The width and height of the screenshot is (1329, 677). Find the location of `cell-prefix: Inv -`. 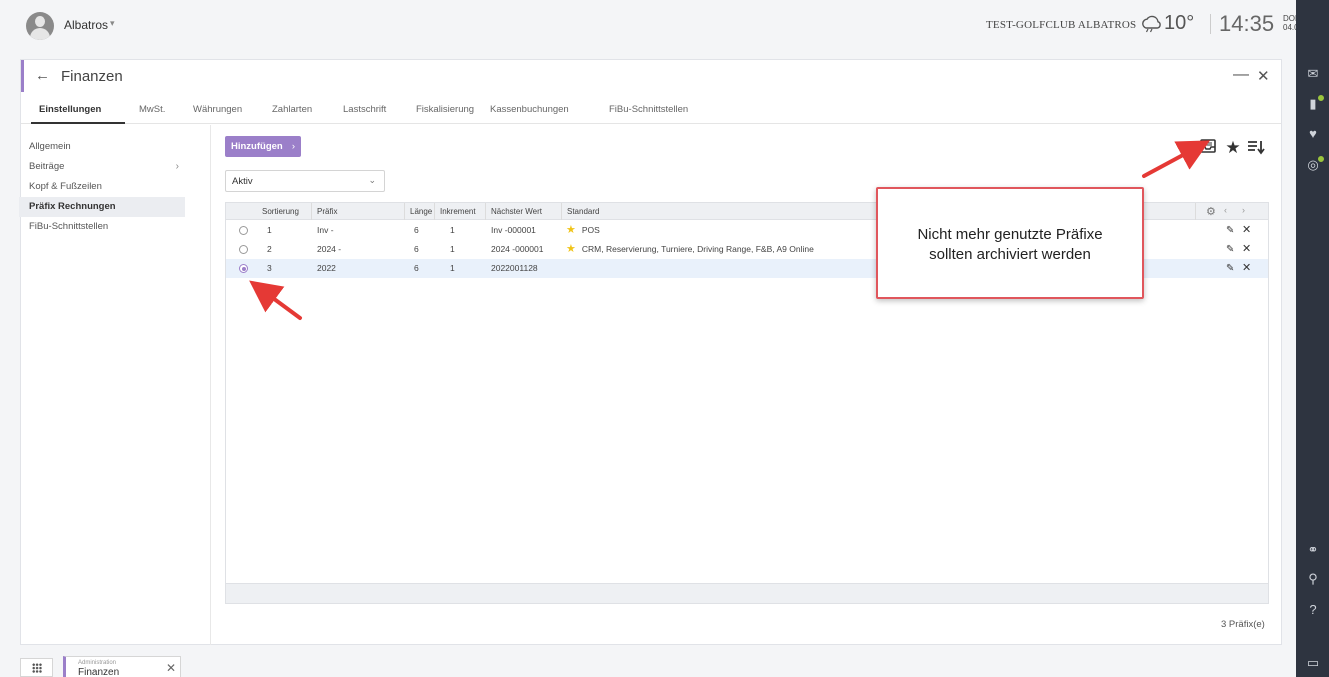

cell-prefix: Inv - is located at coordinates (325, 230).